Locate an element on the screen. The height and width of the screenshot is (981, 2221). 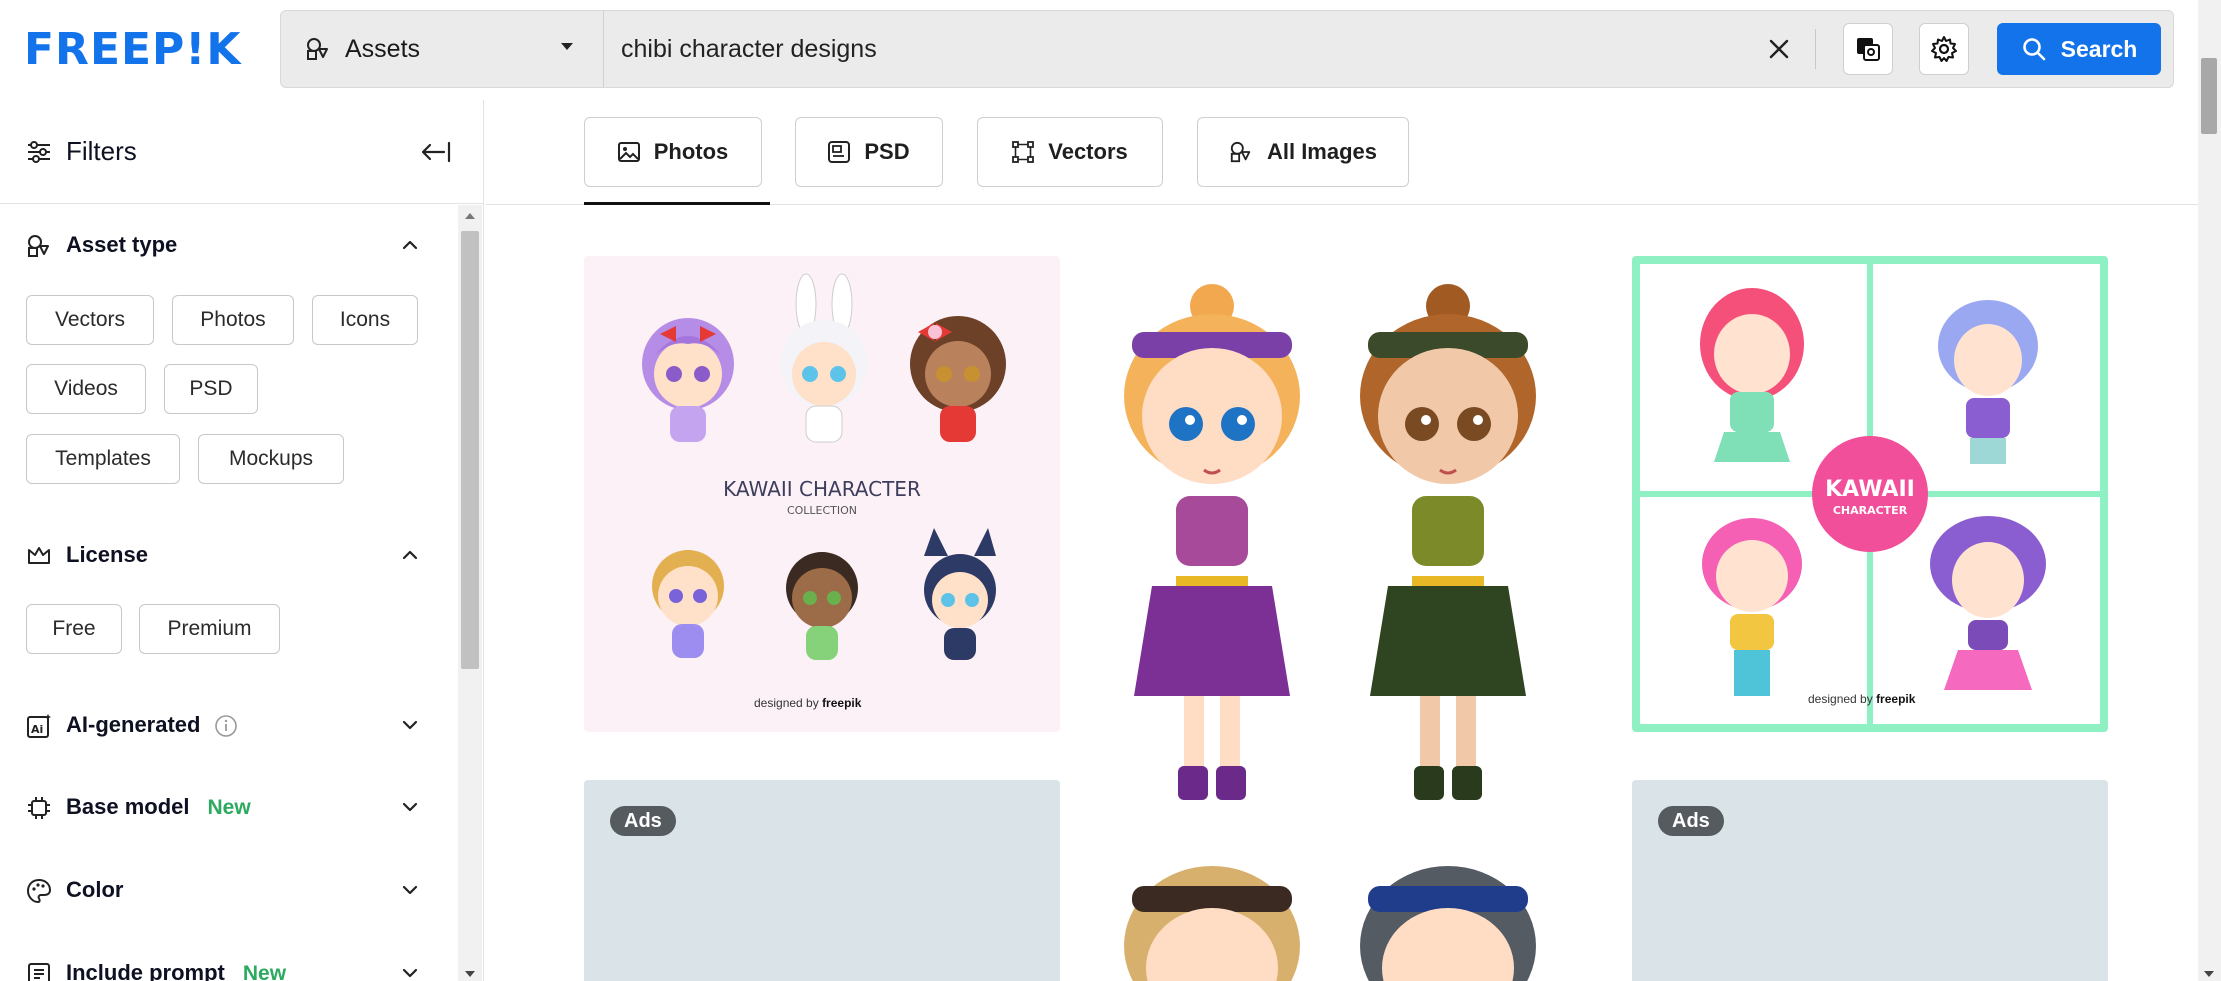
psd-icon is located at coordinates (839, 152).